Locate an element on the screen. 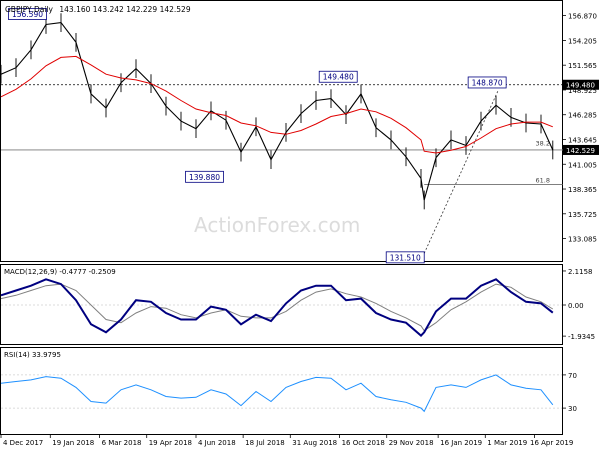 This screenshot has height=454, width=600. symbol-label: GBPJPY,Daily is located at coordinates (29, 9).